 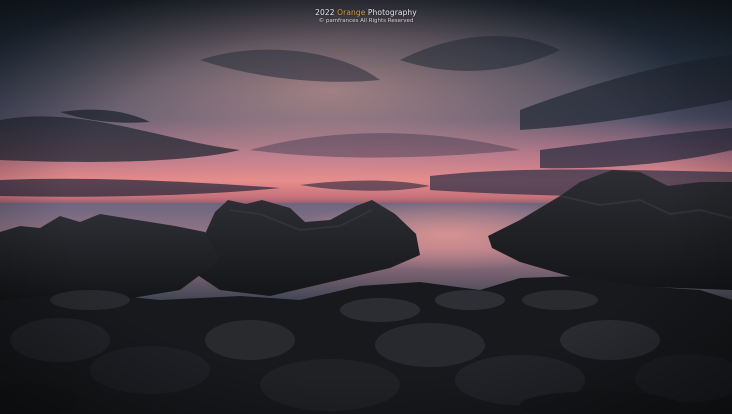 What do you see at coordinates (366, 20) in the screenshot?
I see `watermark-copyright: © pamfrances All Rights Reserved` at bounding box center [366, 20].